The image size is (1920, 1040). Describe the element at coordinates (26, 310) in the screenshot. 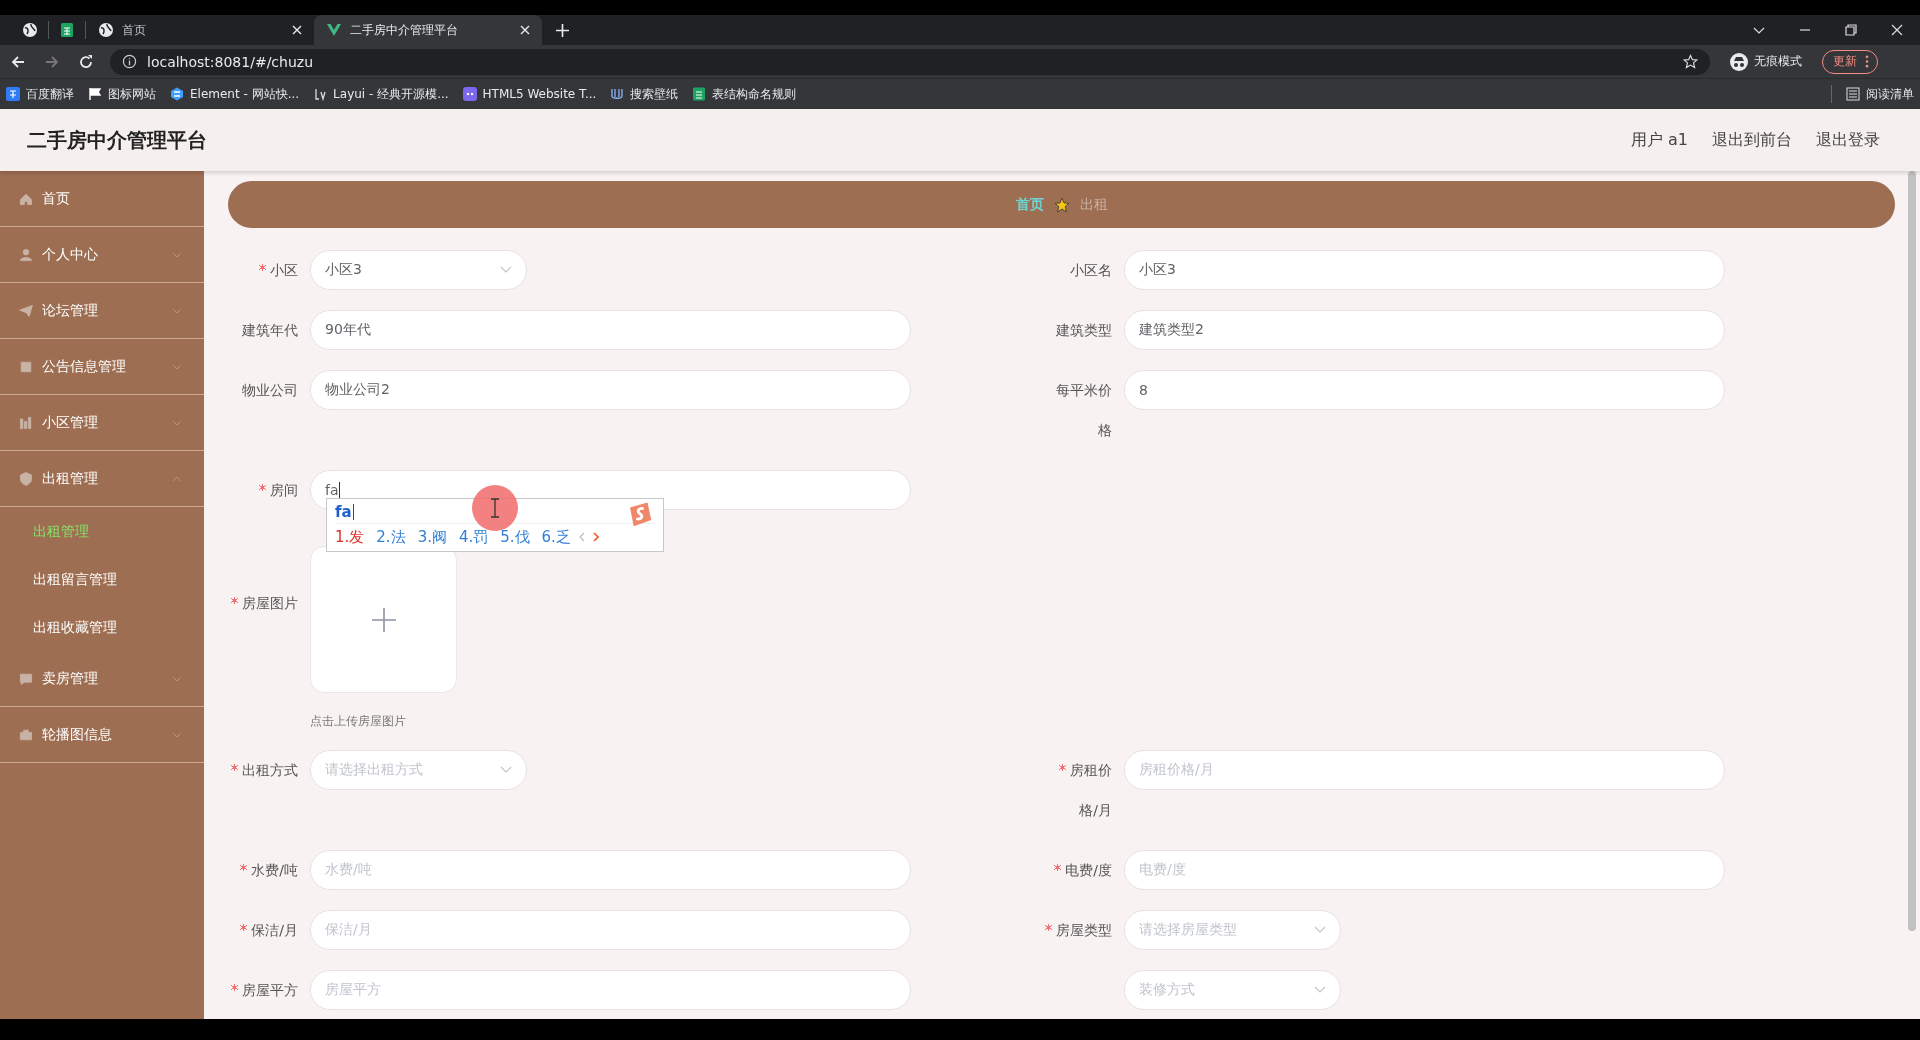

I see `paper-plane-icon` at that location.